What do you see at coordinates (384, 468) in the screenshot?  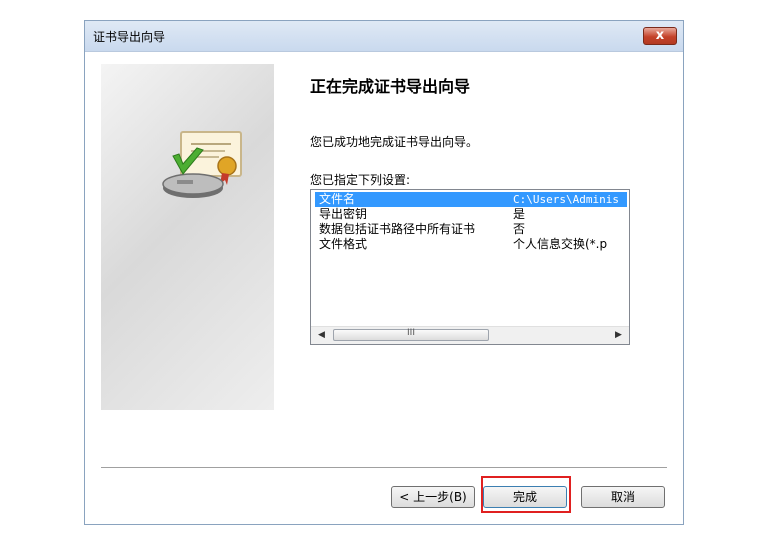 I see `button-separator` at bounding box center [384, 468].